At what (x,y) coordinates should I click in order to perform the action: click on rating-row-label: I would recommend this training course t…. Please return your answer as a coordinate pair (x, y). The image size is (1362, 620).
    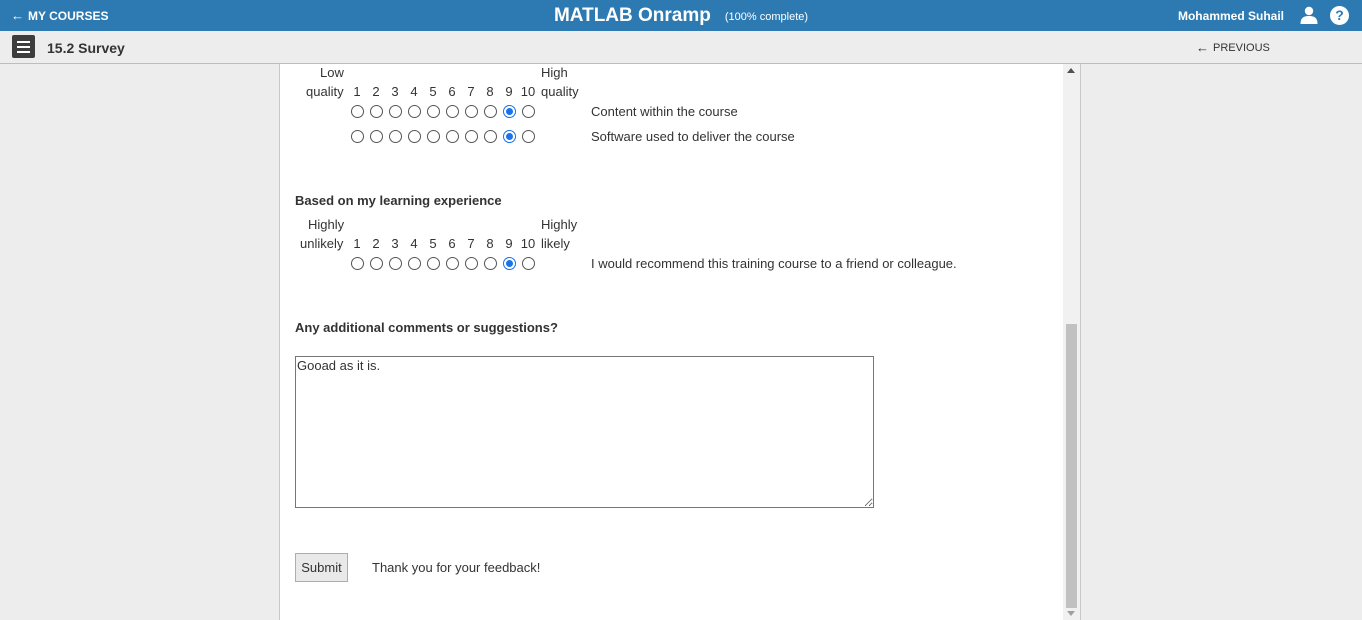
    Looking at the image, I should click on (774, 263).